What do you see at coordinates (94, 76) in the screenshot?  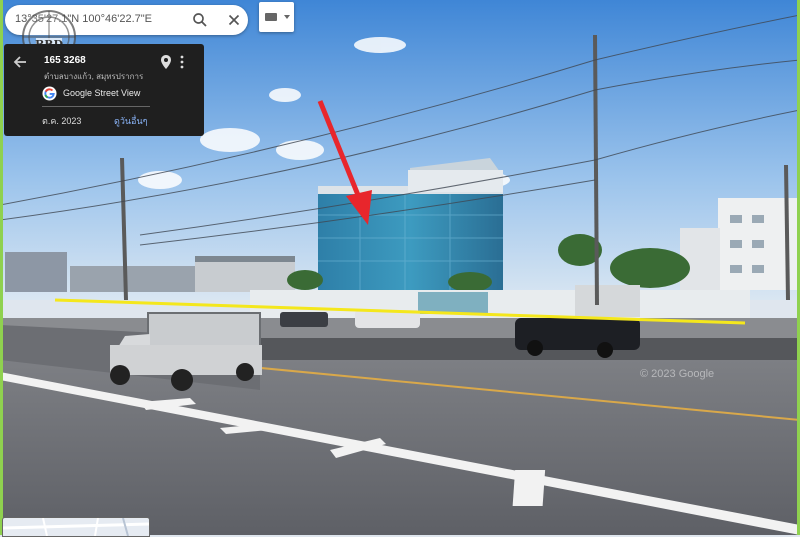 I see `place-subtitle: ตำบลบางแก้ว, สมุทรปราการ` at bounding box center [94, 76].